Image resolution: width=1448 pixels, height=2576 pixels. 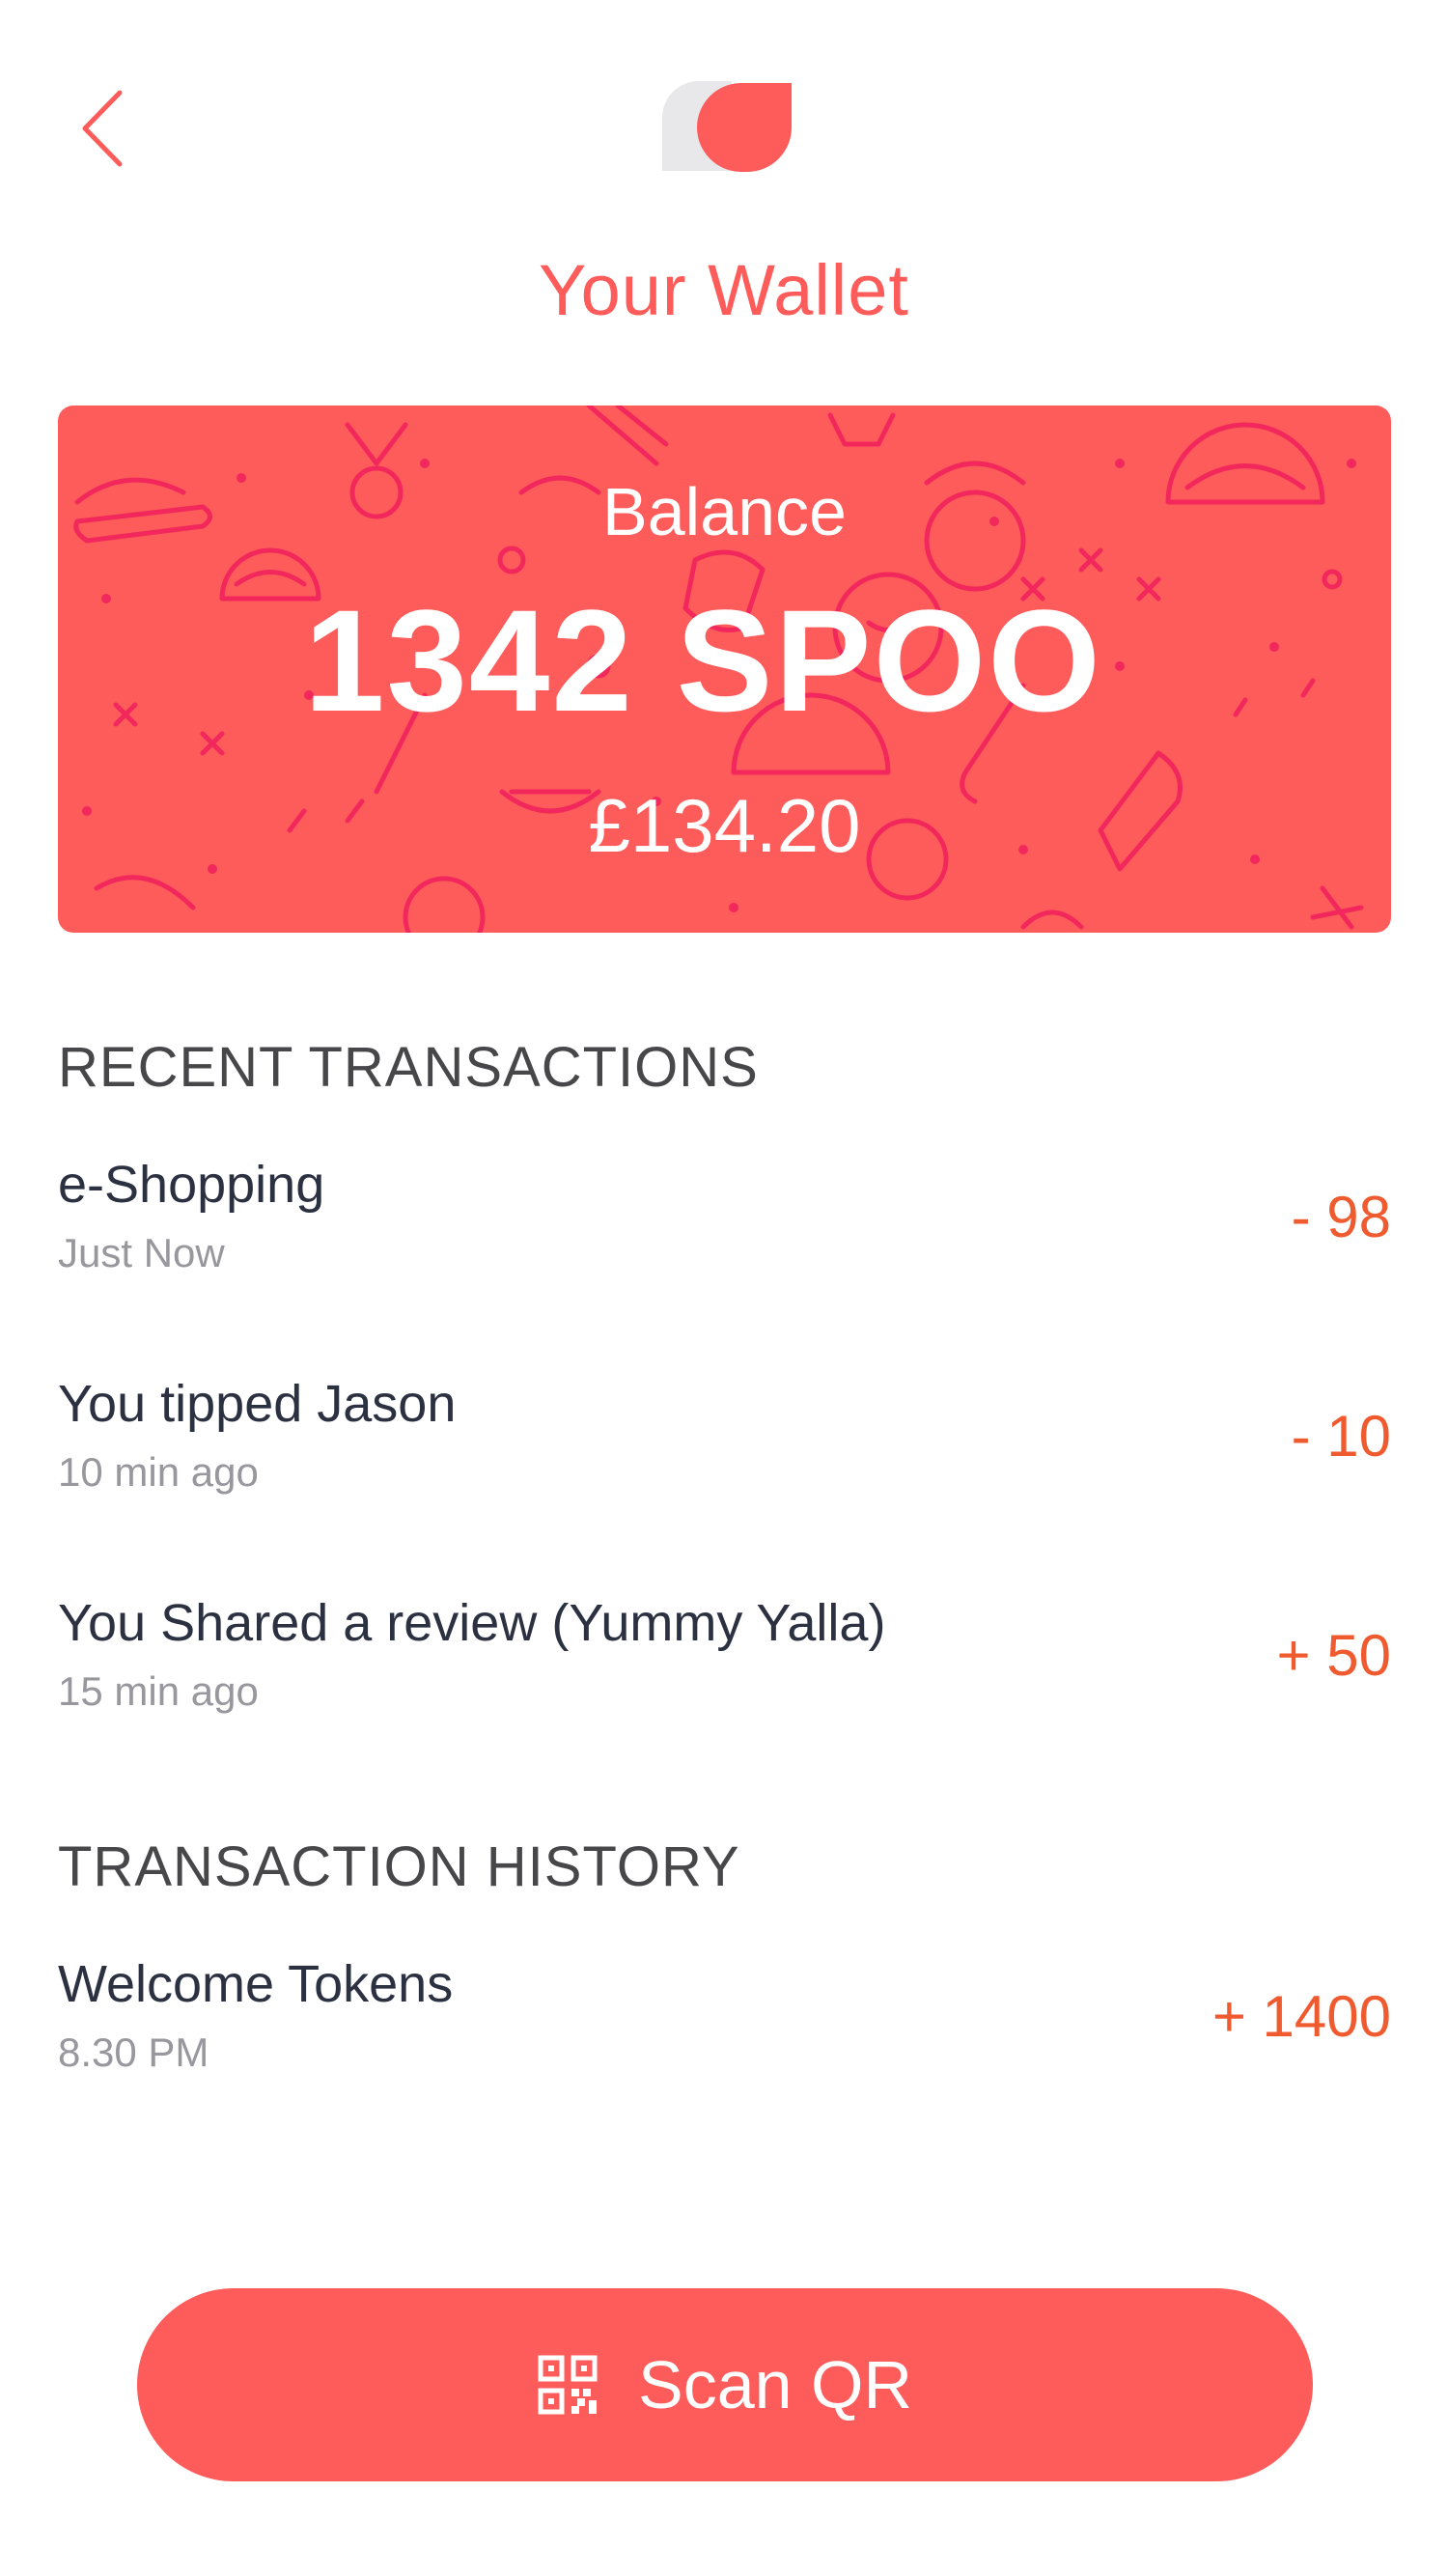 I want to click on scan-qr-button: Scan QR, so click(x=725, y=2385).